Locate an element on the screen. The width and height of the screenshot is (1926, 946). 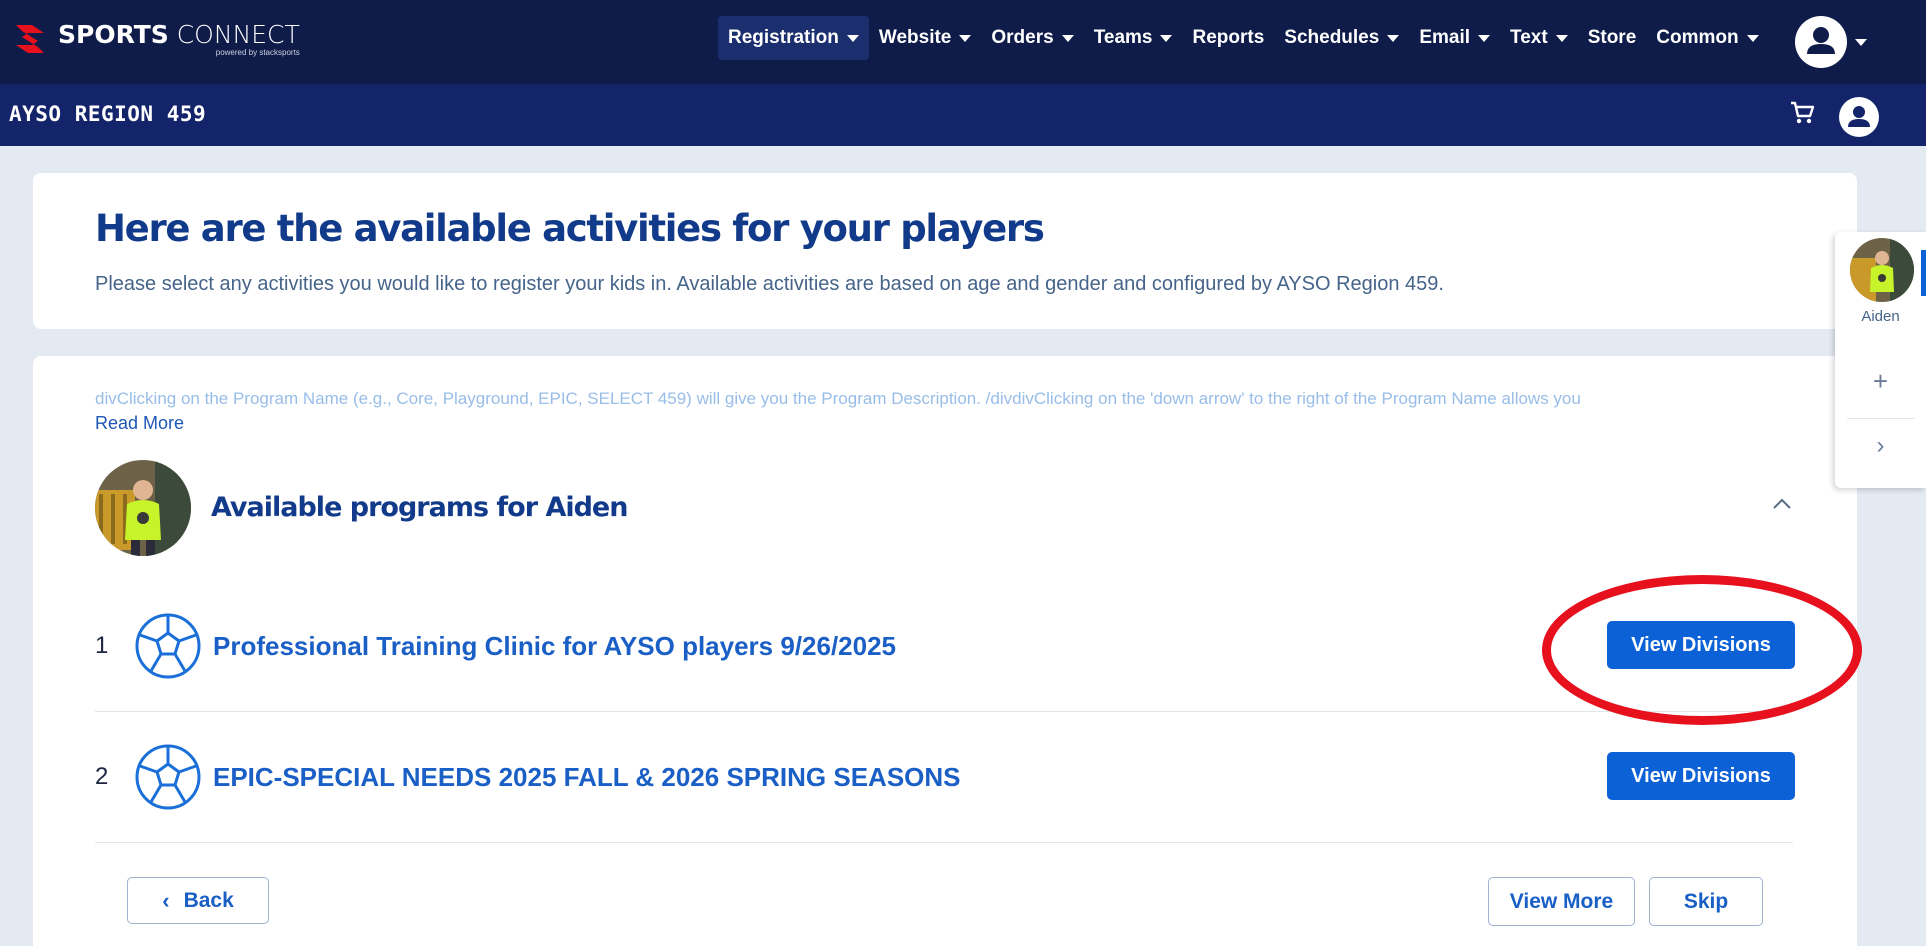
account-avatar-button is located at coordinates (1821, 42).